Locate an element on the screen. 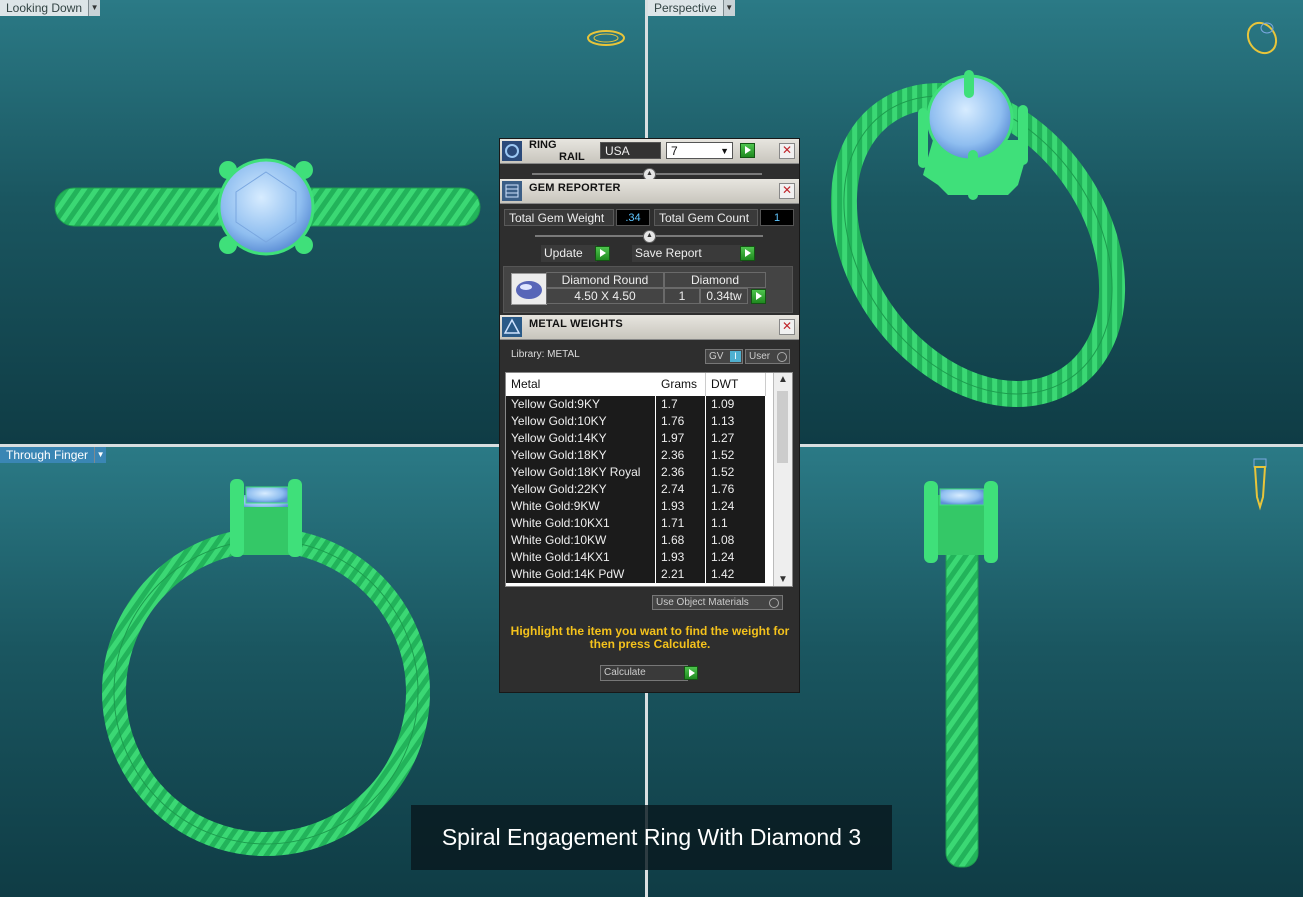 This screenshot has width=1303, height=897. grams-cell: 1.93 is located at coordinates (681, 557).